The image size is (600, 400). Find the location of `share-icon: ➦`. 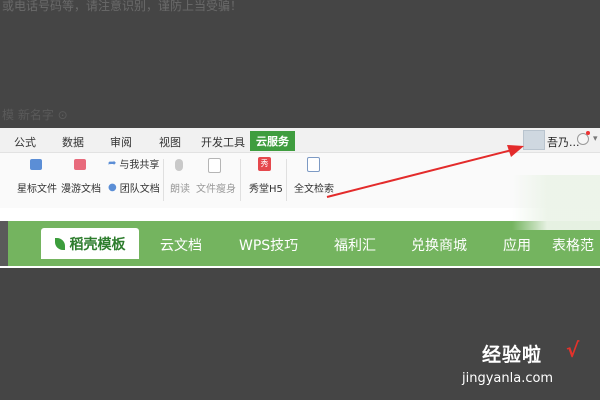

share-icon: ➦ is located at coordinates (112, 163).